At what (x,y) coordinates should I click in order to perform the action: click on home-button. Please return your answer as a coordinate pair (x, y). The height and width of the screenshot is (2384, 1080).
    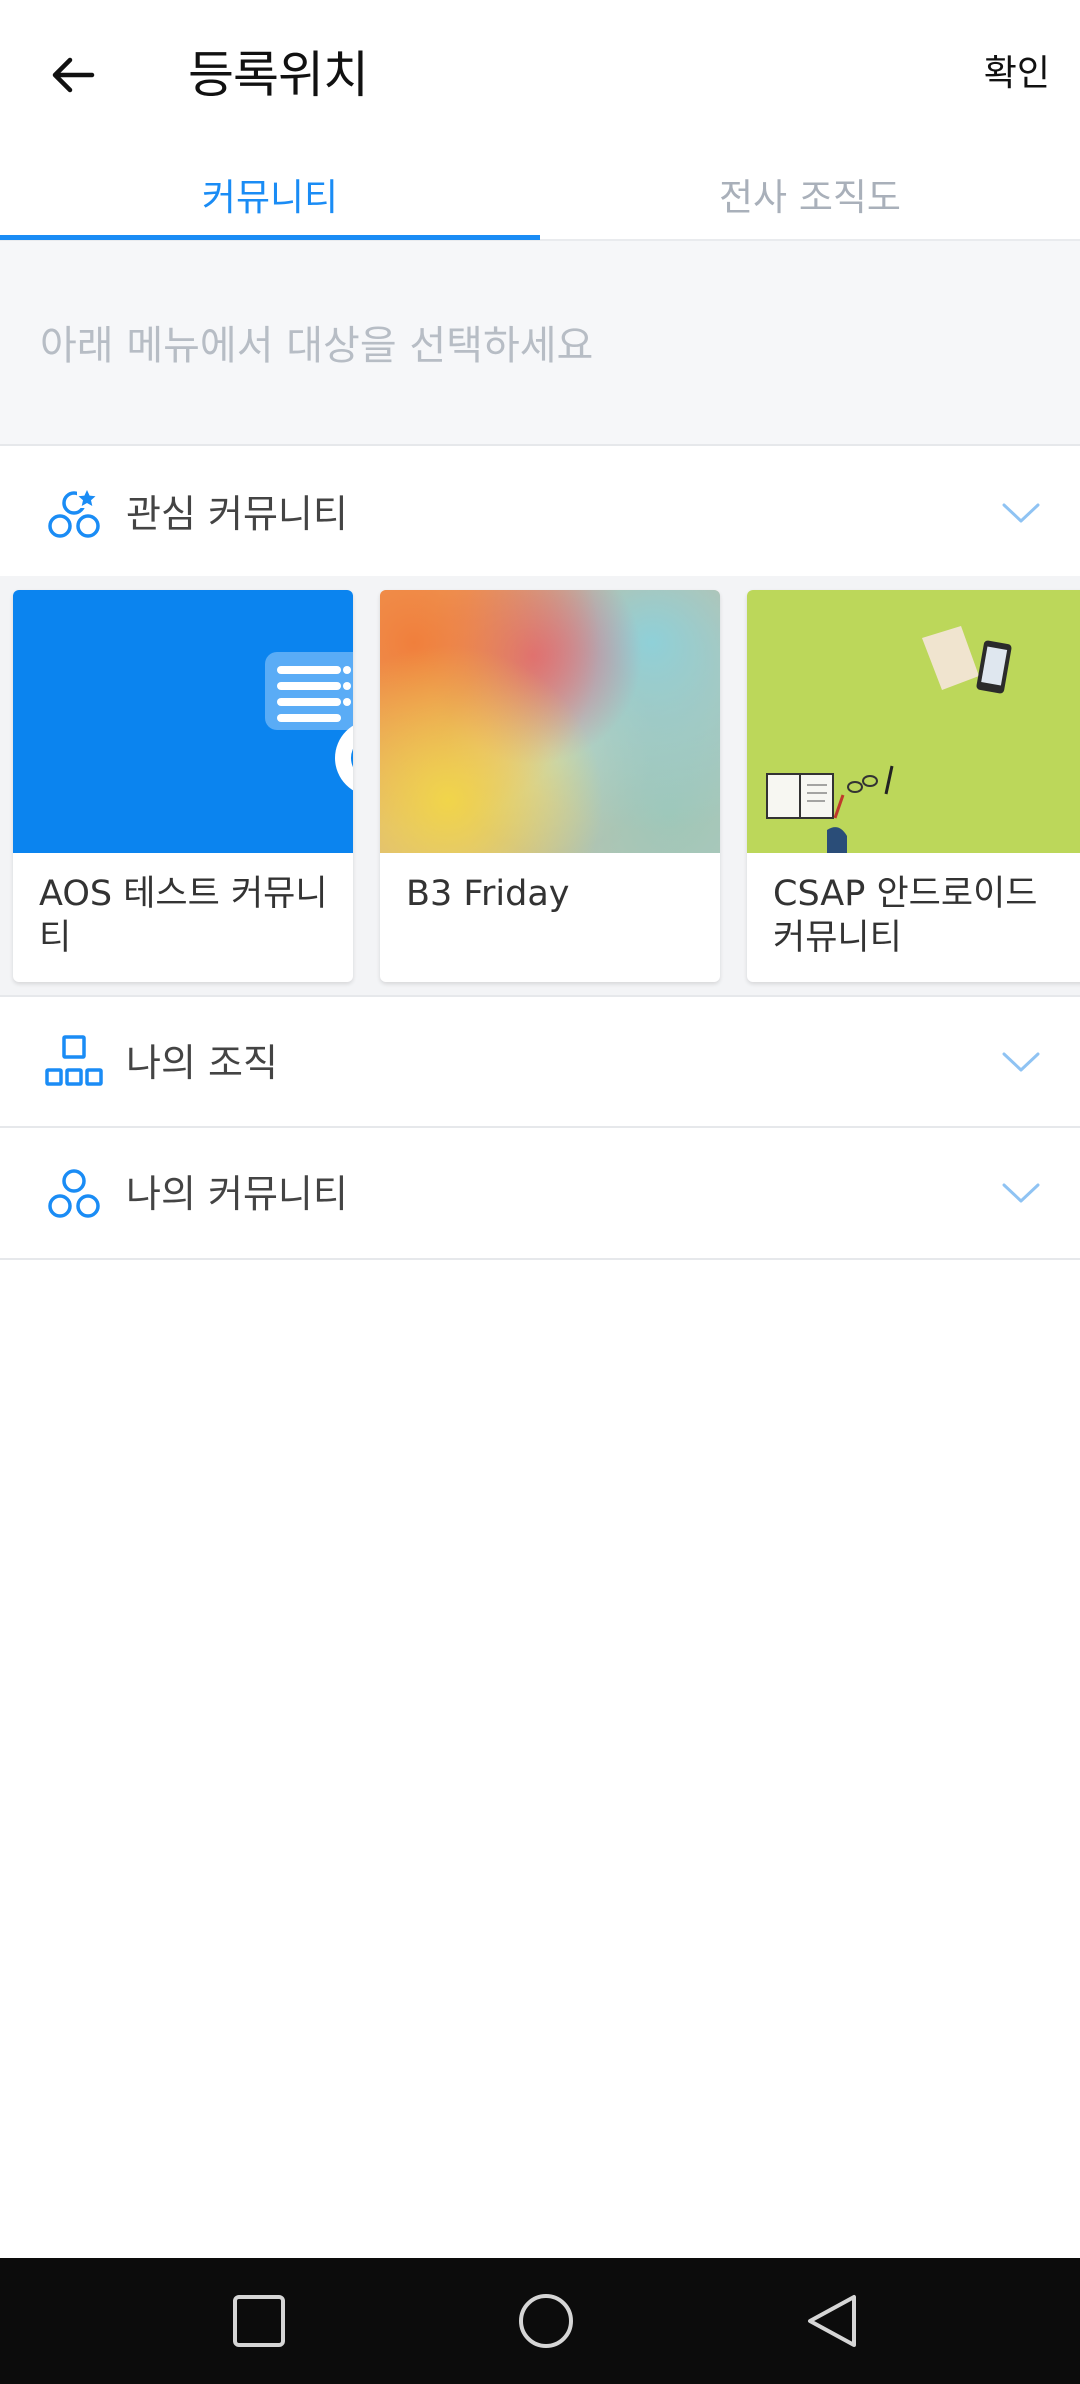
    Looking at the image, I should click on (546, 2321).